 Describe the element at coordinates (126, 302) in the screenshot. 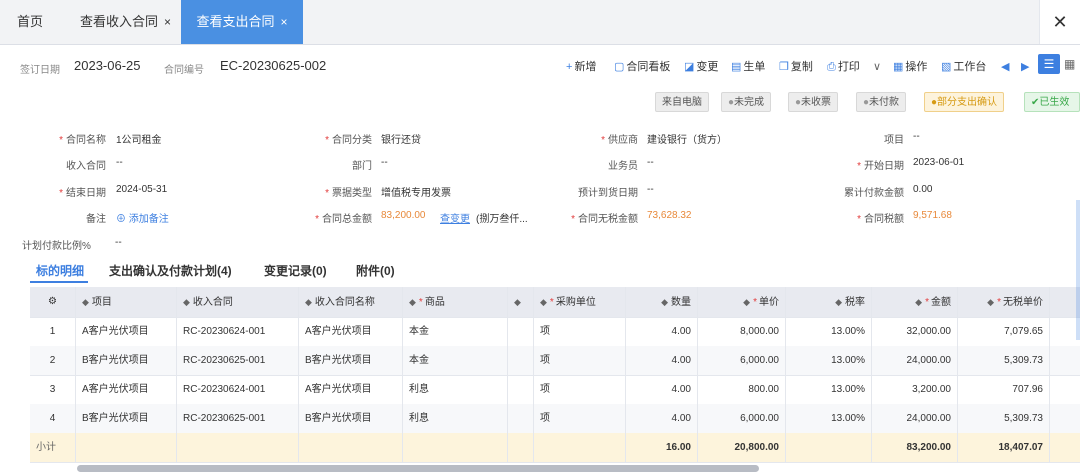

I see `column-header: ◆ 项目` at that location.